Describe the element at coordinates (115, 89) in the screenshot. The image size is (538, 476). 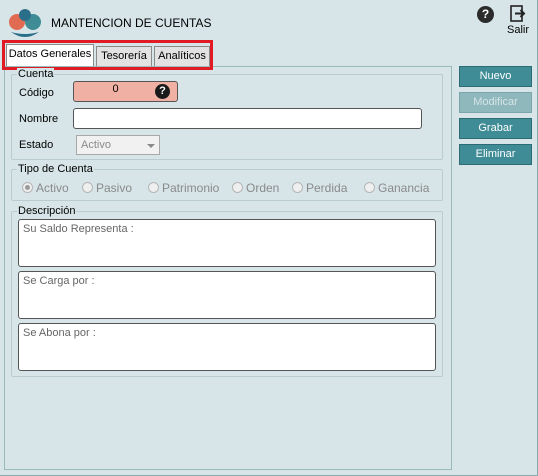
I see `codigo-value: 0` at that location.